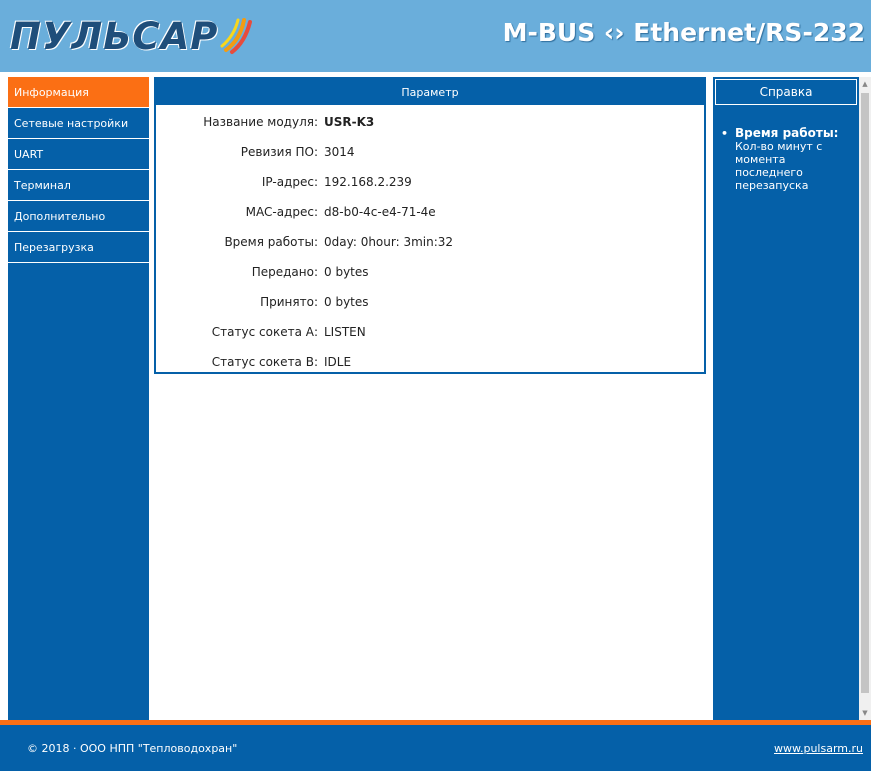 Image resolution: width=871 pixels, height=771 pixels. I want to click on help-title: Время работы:, so click(787, 133).